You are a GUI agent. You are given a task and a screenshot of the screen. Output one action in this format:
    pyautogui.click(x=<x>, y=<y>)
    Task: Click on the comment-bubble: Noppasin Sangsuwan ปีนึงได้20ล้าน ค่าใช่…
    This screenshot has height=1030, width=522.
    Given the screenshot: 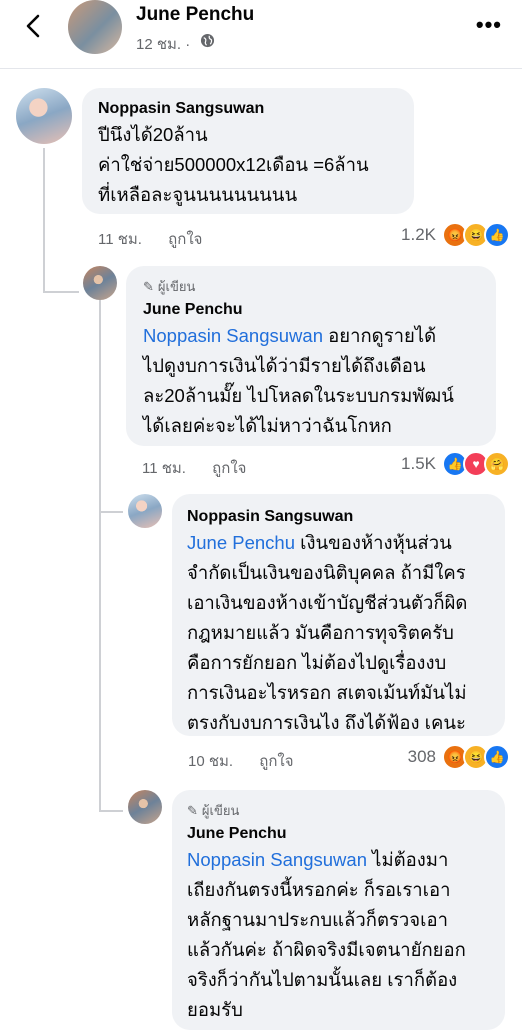 What is the action you would take?
    pyautogui.click(x=248, y=151)
    